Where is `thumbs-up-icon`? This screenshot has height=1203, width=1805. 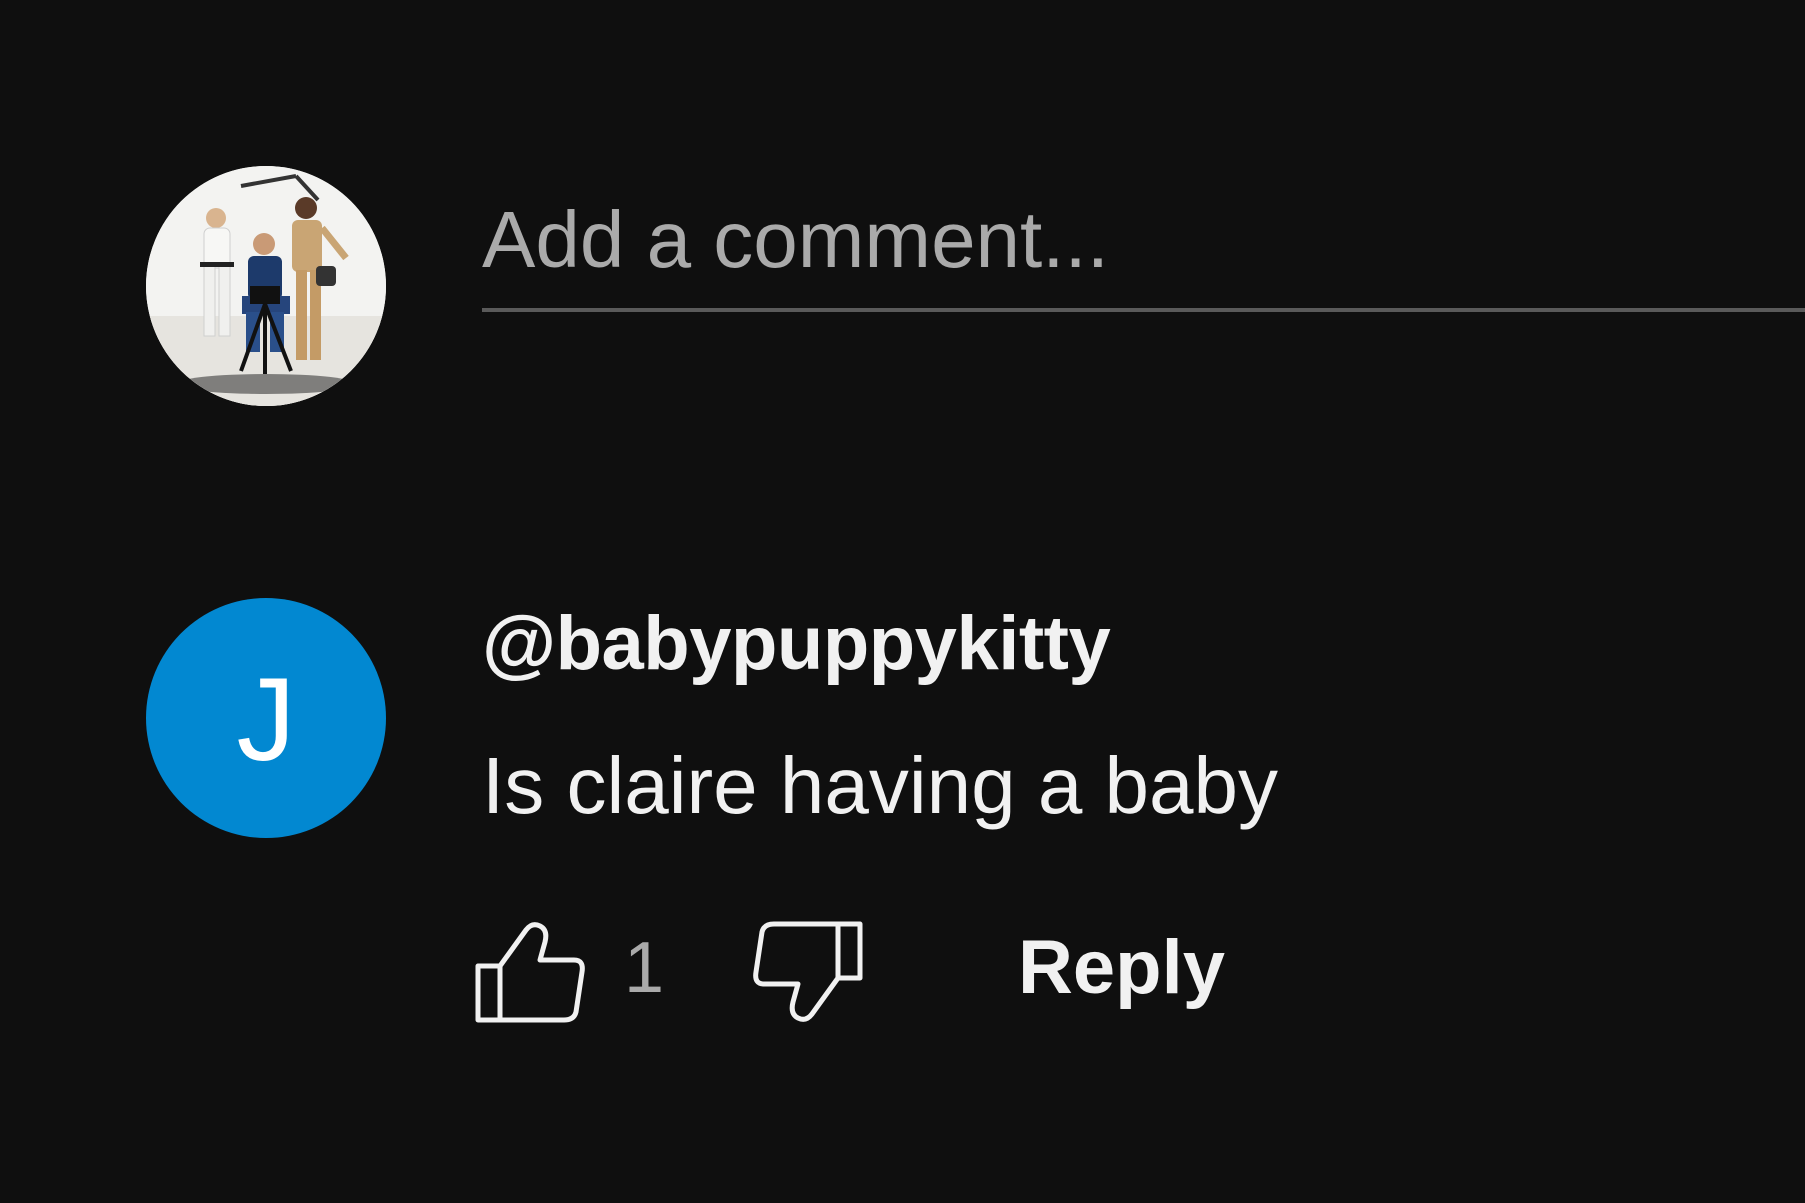
thumbs-up-icon is located at coordinates (530, 972).